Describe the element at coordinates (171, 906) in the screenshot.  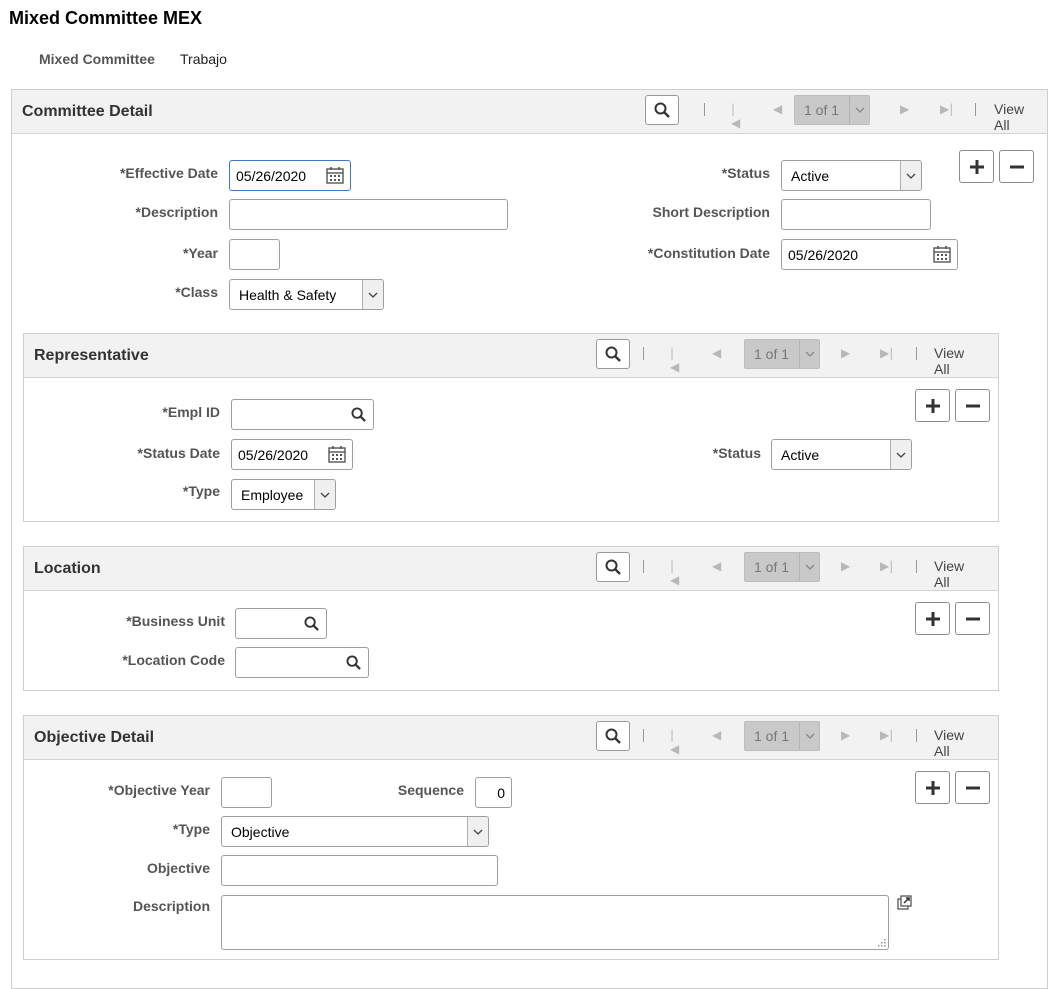
I see `objective-description-label: Description` at that location.